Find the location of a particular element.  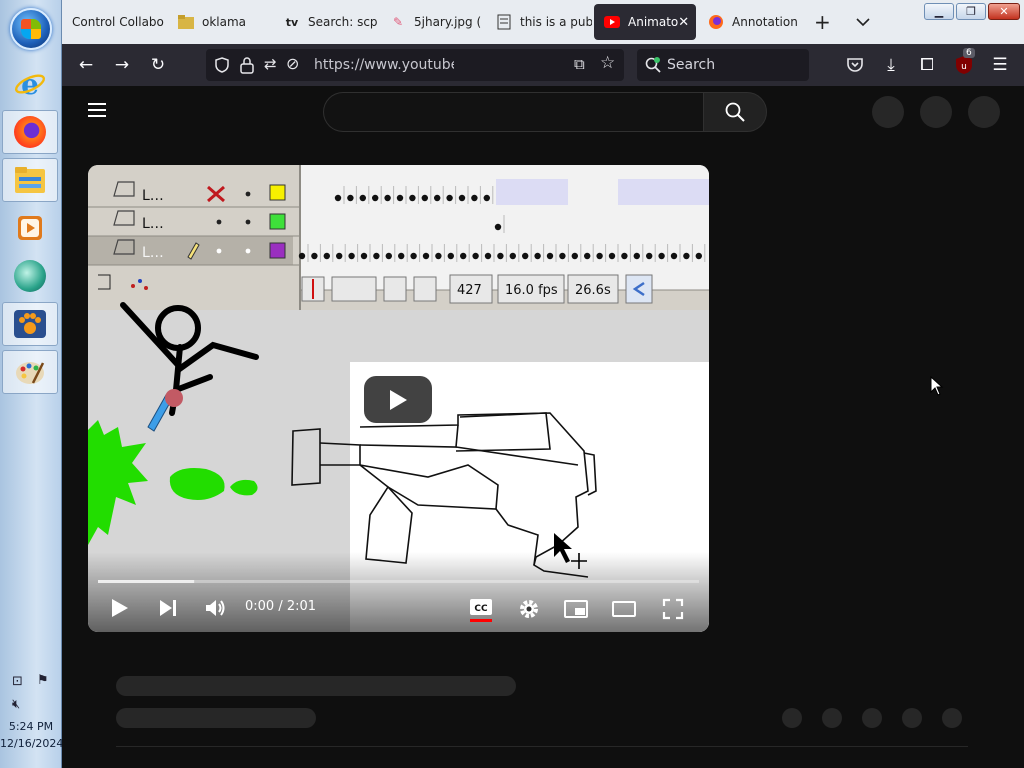

taskbar-paw-app is located at coordinates (30, 324).